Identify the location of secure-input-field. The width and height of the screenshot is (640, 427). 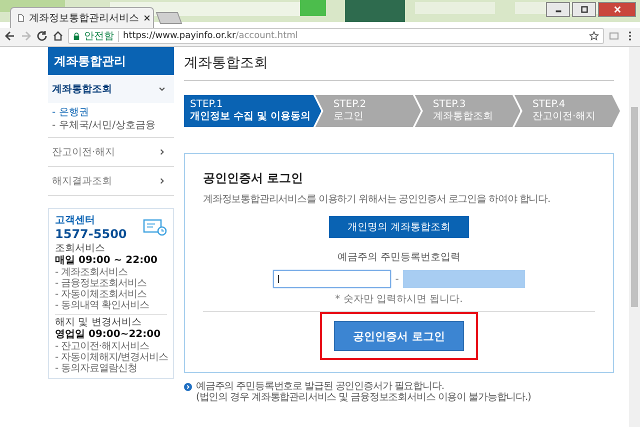
(463, 279).